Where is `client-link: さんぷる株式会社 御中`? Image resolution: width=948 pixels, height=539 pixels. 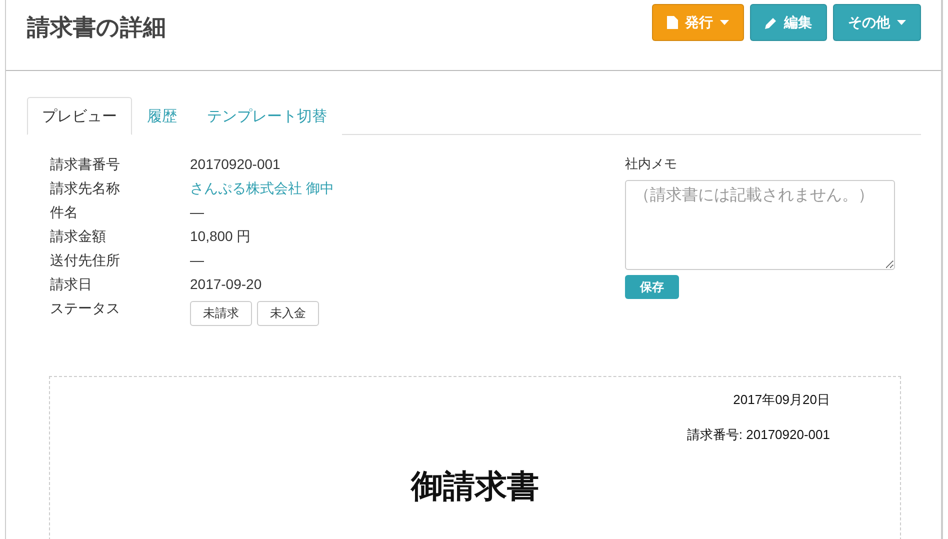 client-link: さんぷる株式会社 御中 is located at coordinates (262, 188).